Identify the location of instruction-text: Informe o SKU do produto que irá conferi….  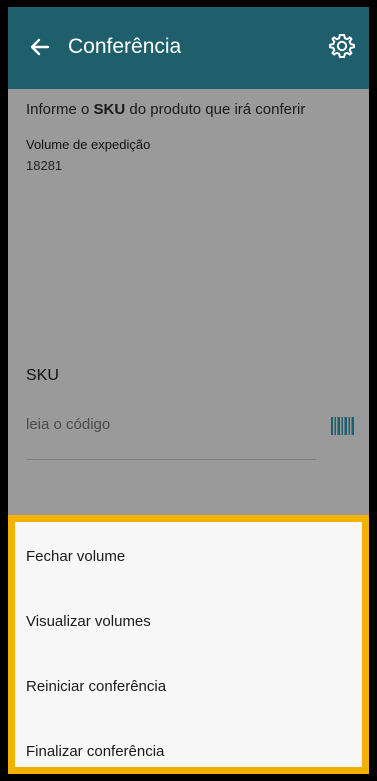
(165, 109).